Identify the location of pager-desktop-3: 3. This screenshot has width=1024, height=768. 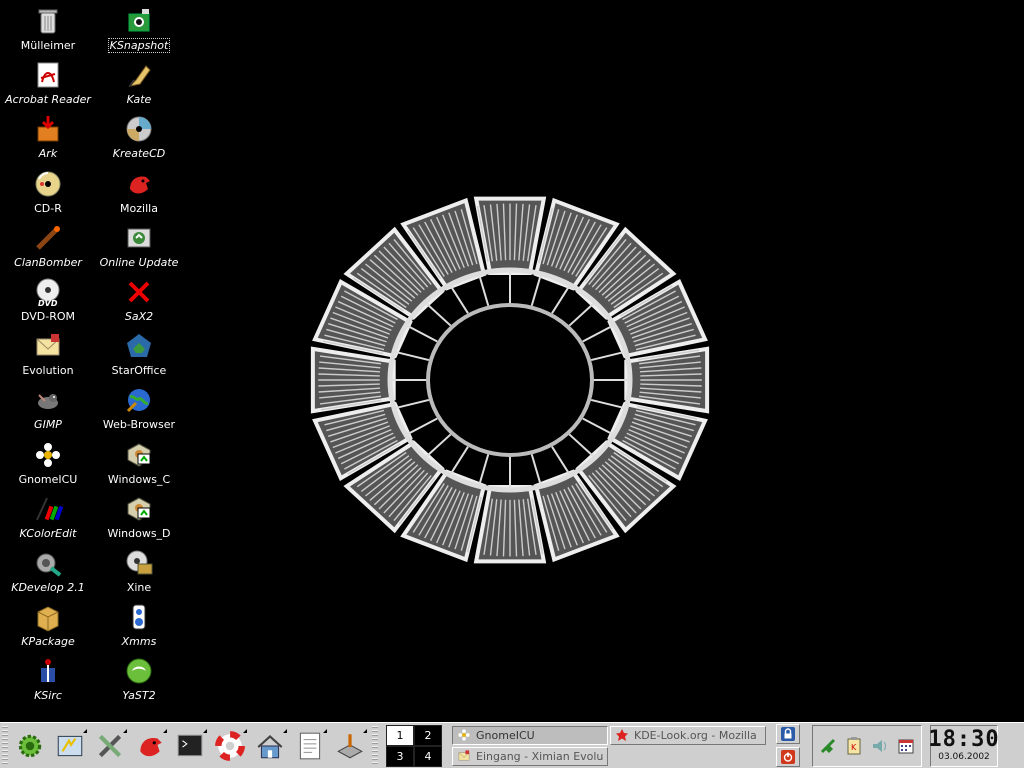
(400, 756).